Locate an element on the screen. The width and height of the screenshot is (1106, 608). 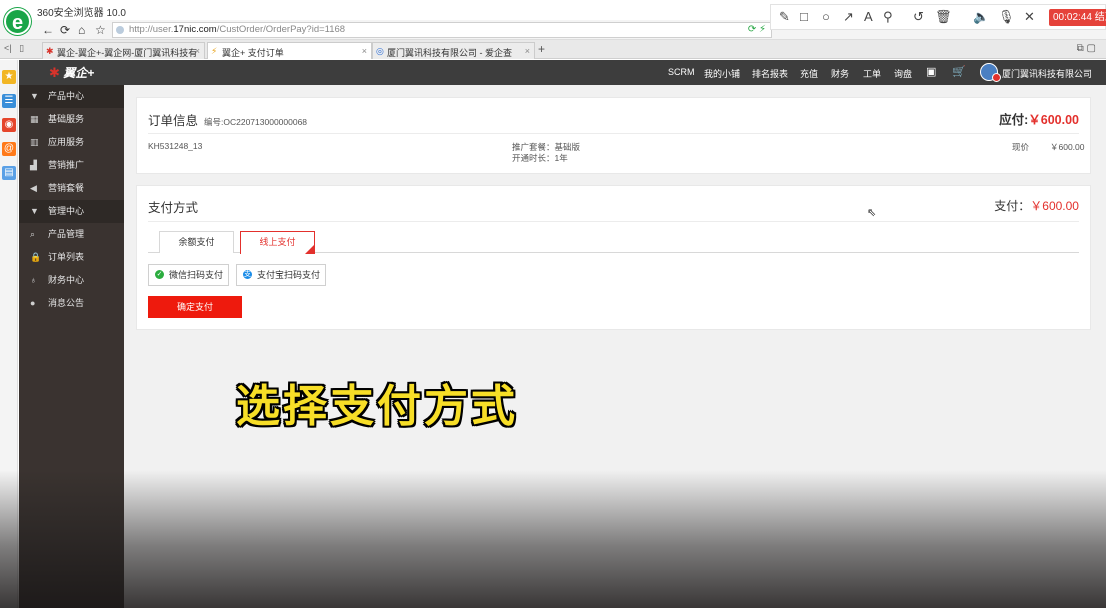
tab-pay-order: ⚡ 翼企+ 支付订单 × is located at coordinates (289, 50).